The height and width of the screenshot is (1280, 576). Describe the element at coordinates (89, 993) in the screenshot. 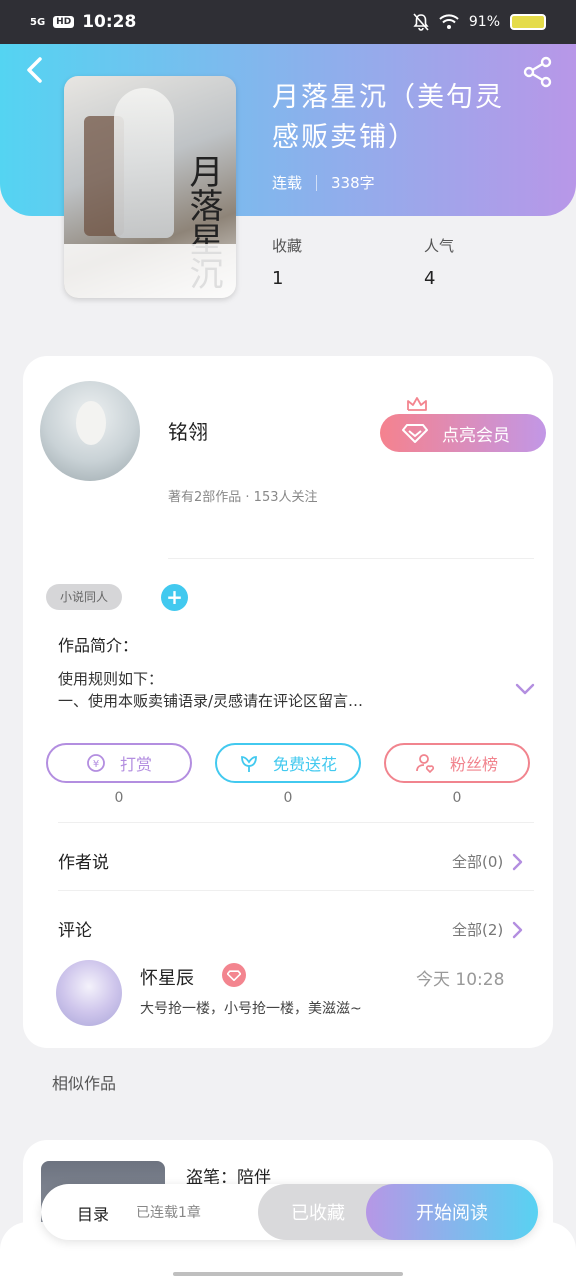

I see `commenter-avatar` at that location.